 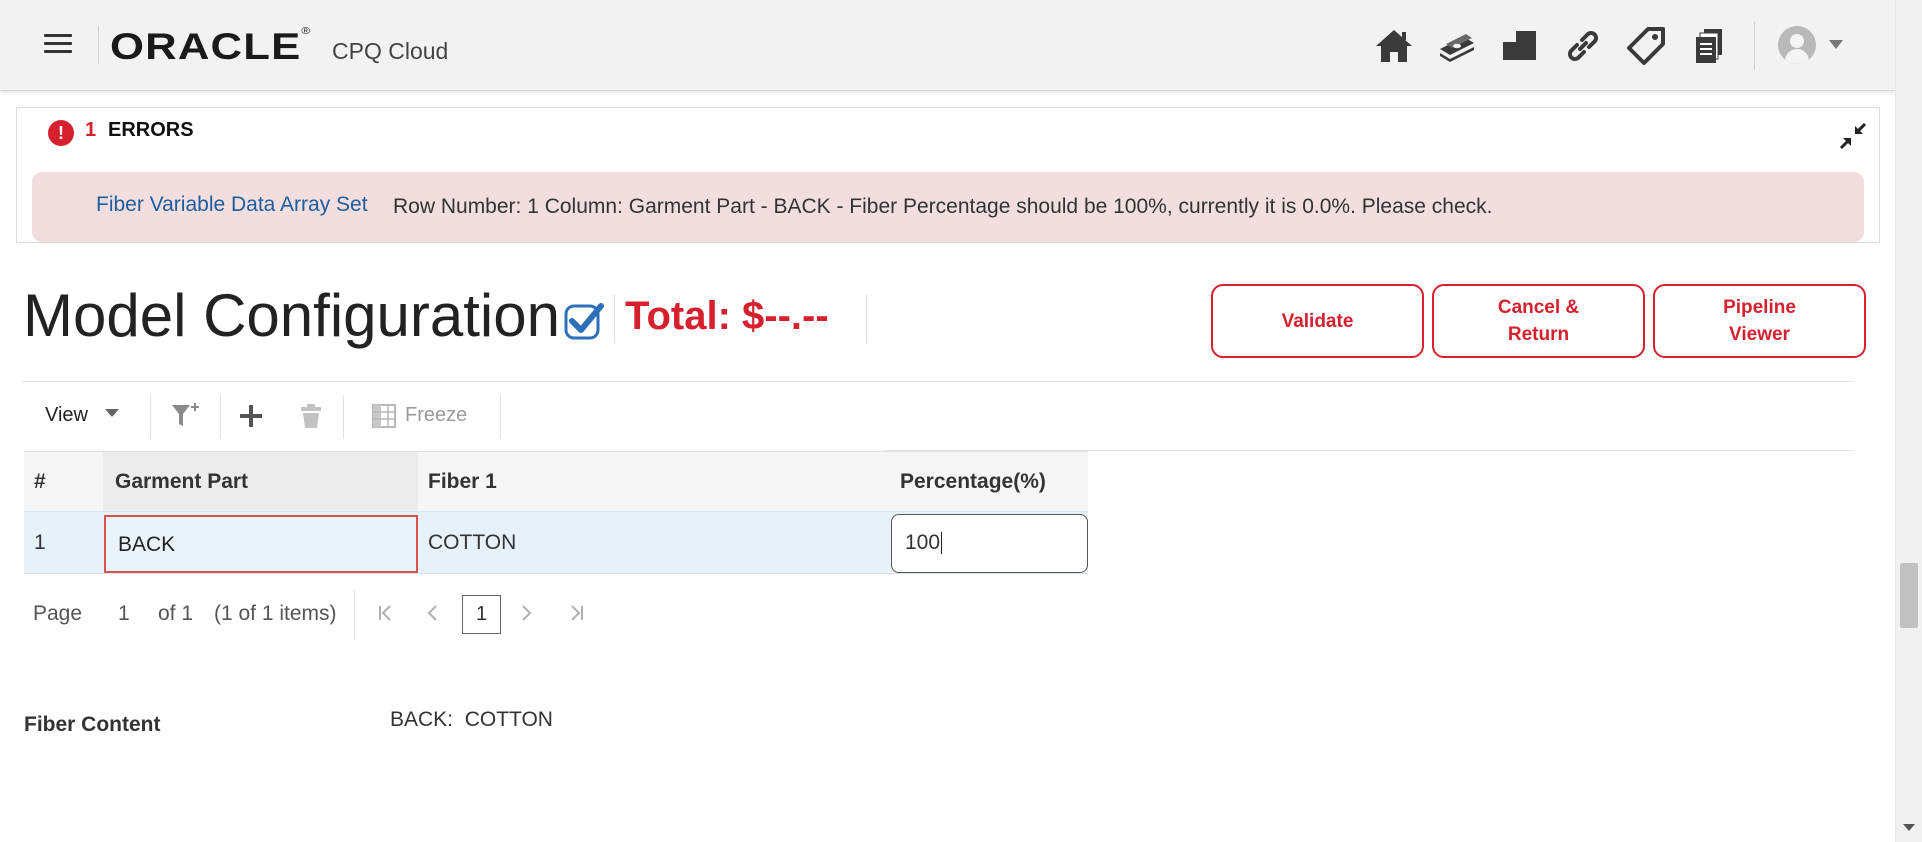 What do you see at coordinates (576, 615) in the screenshot?
I see `last-page-icon` at bounding box center [576, 615].